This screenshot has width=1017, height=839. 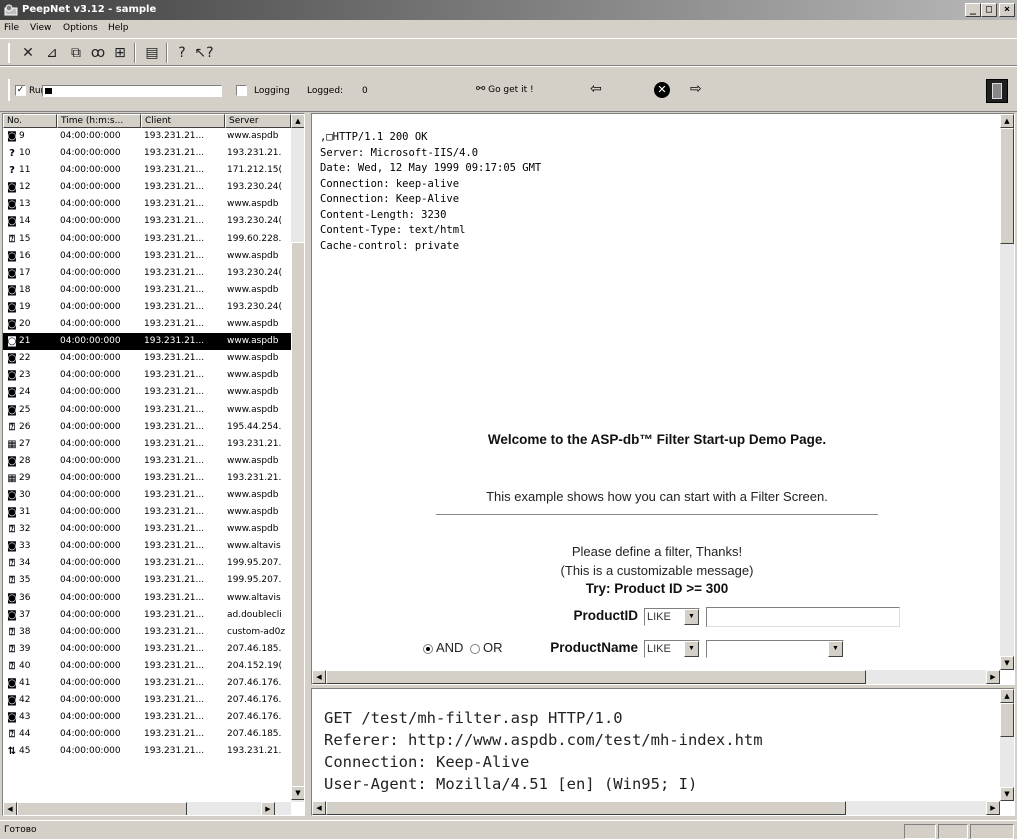 I want to click on response-horizontal-scrollbar: ◀ ▶, so click(x=656, y=677).